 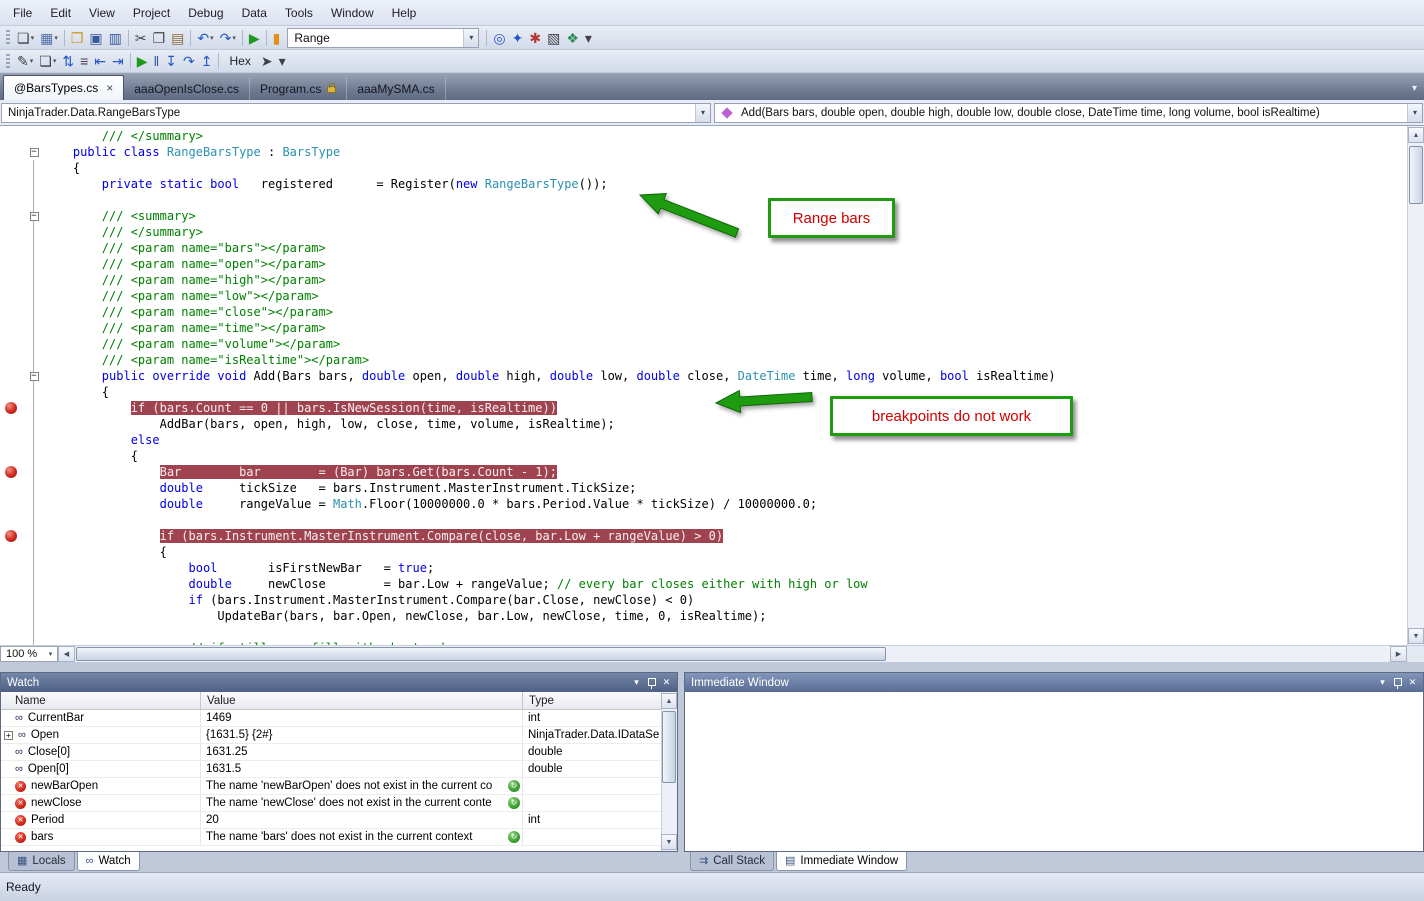 I want to click on doc-tab-program-cs: Program.cs, so click(x=299, y=89).